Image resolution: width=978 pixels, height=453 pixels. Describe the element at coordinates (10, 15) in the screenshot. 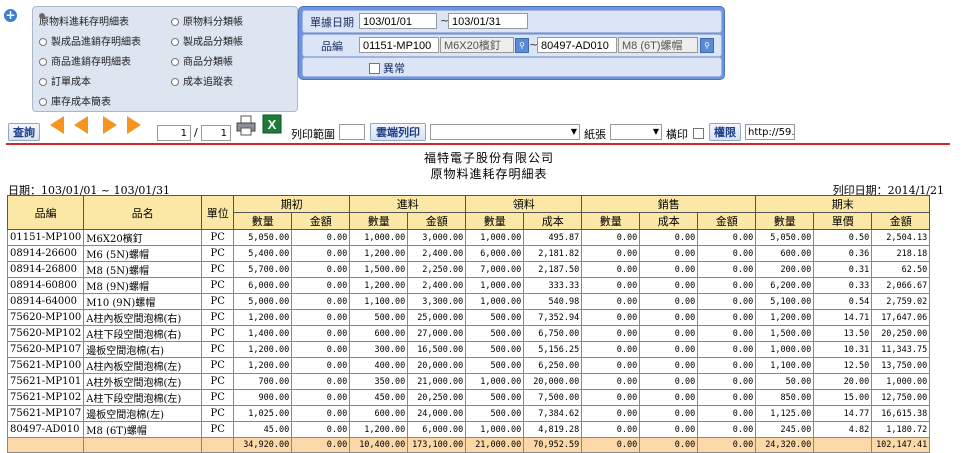

I see `add-icon: +` at that location.